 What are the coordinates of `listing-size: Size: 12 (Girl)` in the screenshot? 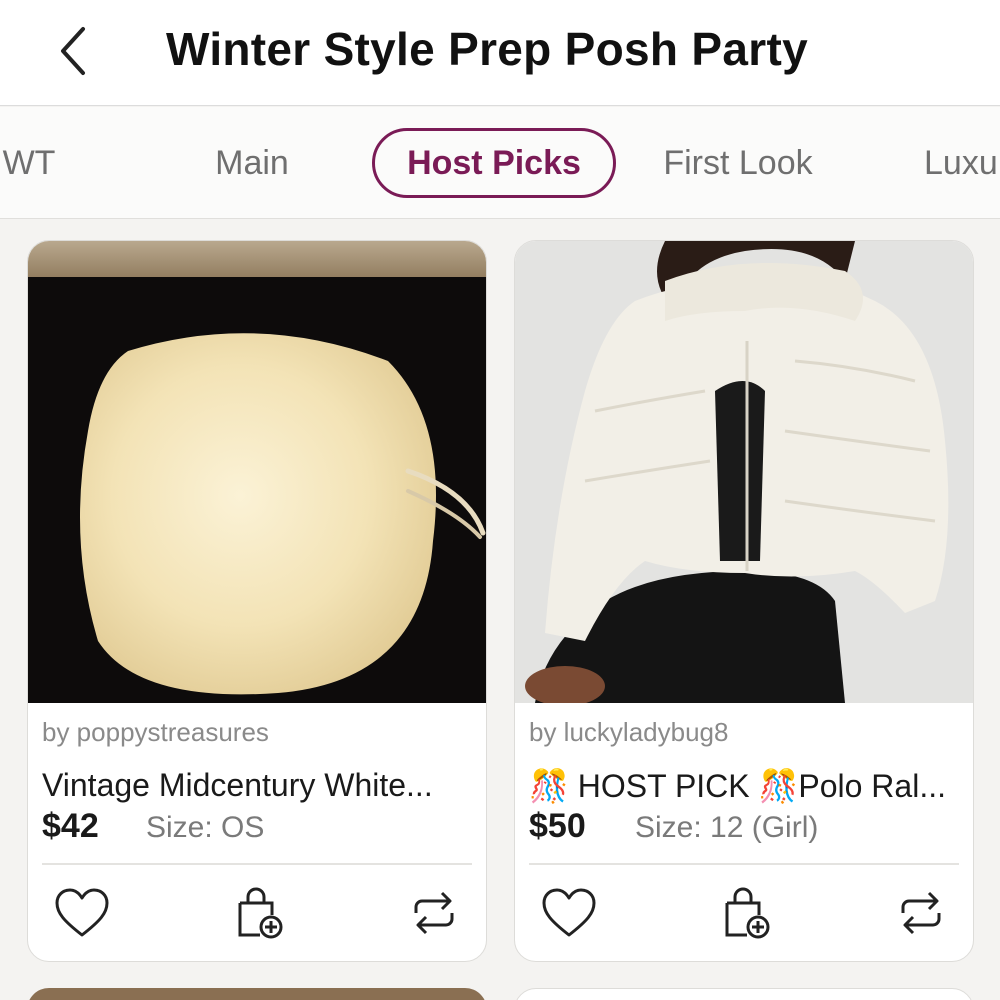 It's located at (727, 827).